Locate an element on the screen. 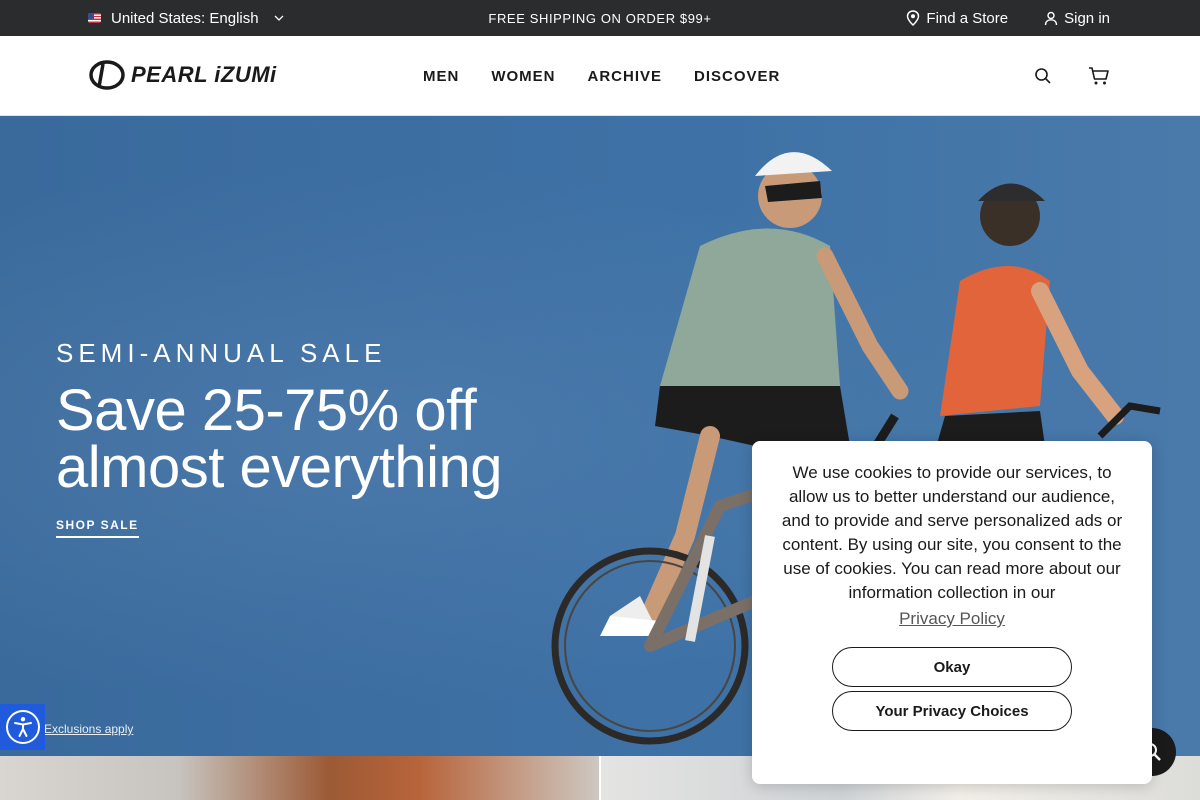 Image resolution: width=1200 pixels, height=800 pixels. search-icon is located at coordinates (1043, 76).